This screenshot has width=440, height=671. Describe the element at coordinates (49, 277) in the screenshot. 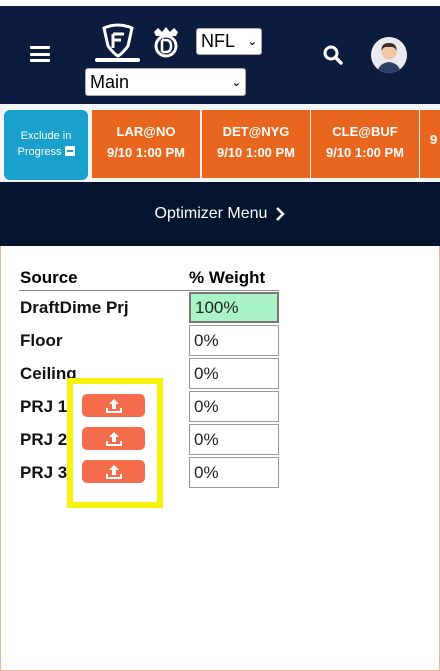

I see `source-column-header: Source` at that location.